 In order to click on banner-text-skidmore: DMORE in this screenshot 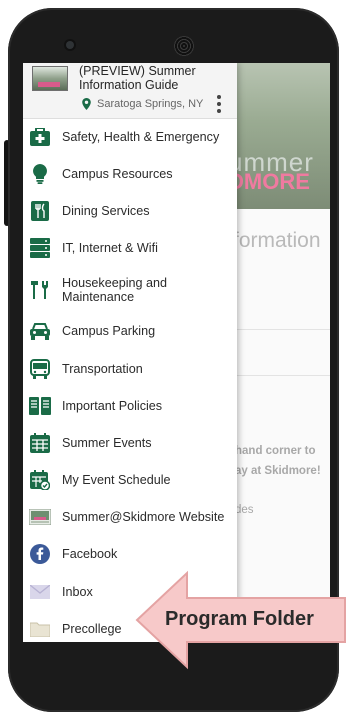, I will do `click(269, 181)`.